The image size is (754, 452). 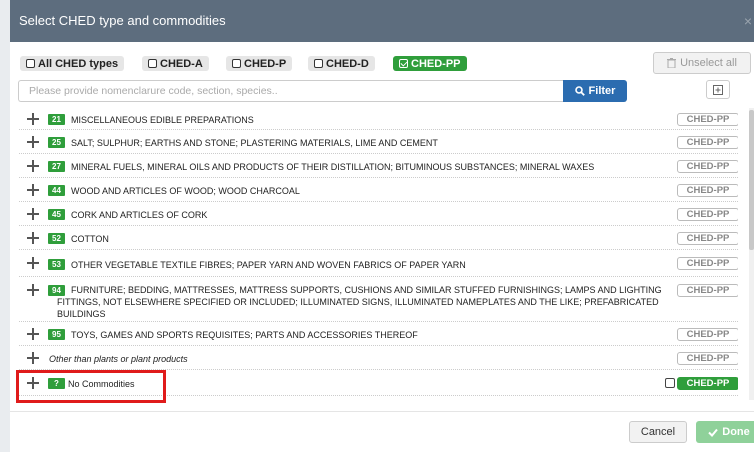 What do you see at coordinates (122, 20) in the screenshot?
I see `modal-title: Select CHED type and commodities` at bounding box center [122, 20].